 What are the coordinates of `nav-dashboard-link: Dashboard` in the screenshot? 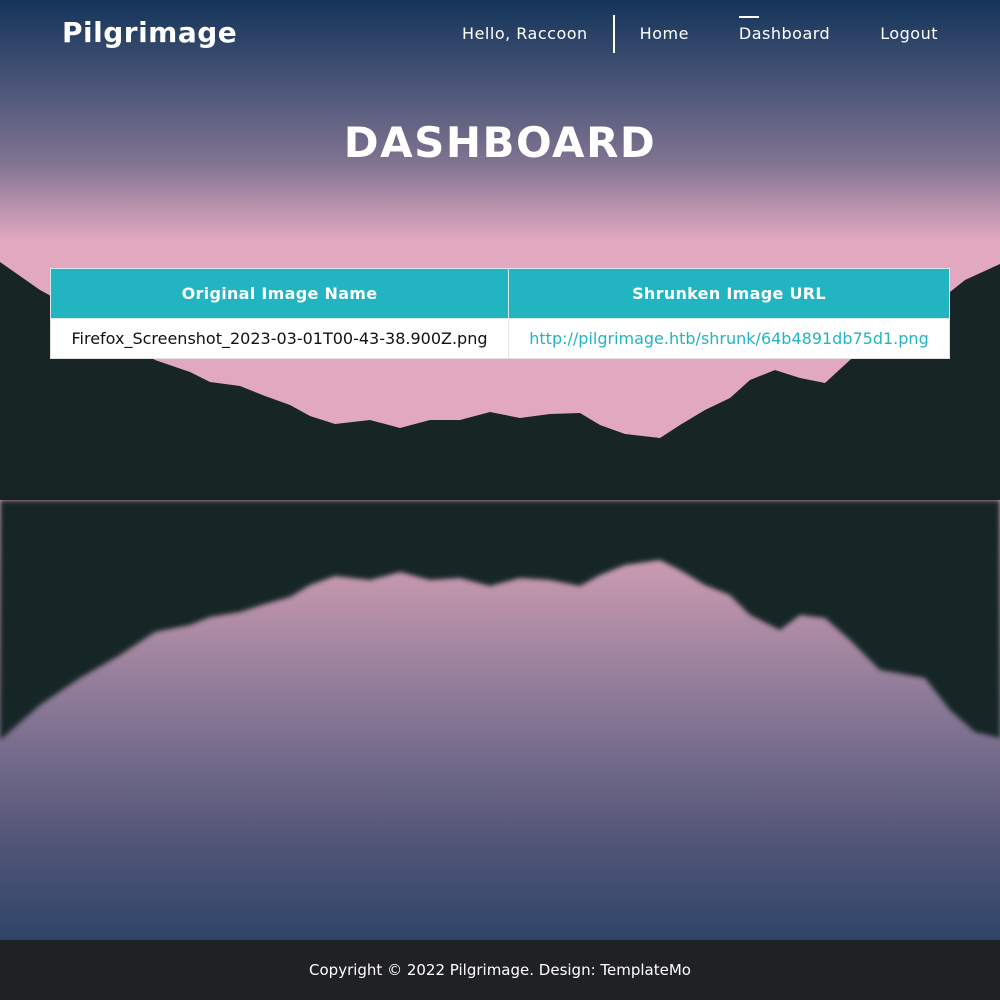 It's located at (784, 34).